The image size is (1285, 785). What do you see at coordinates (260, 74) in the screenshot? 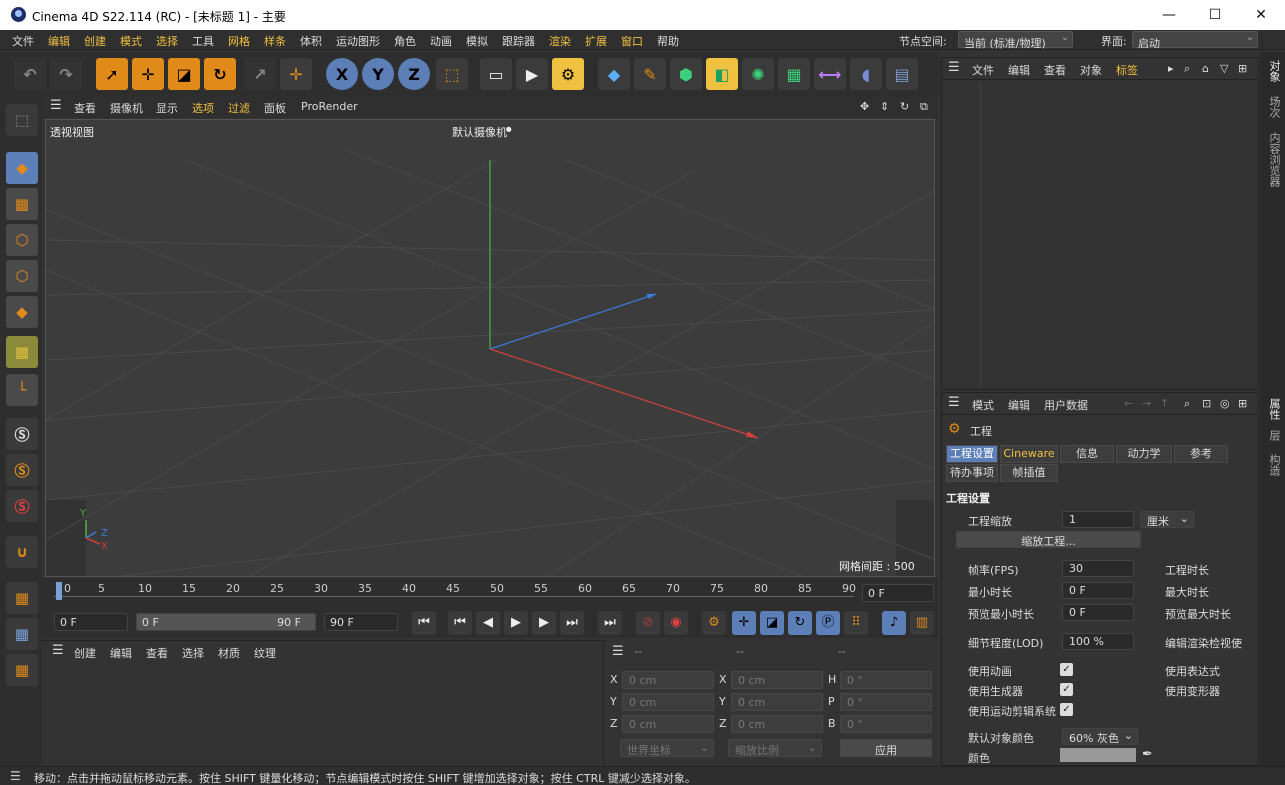
I see `recent-tool-icon: ↗` at bounding box center [260, 74].